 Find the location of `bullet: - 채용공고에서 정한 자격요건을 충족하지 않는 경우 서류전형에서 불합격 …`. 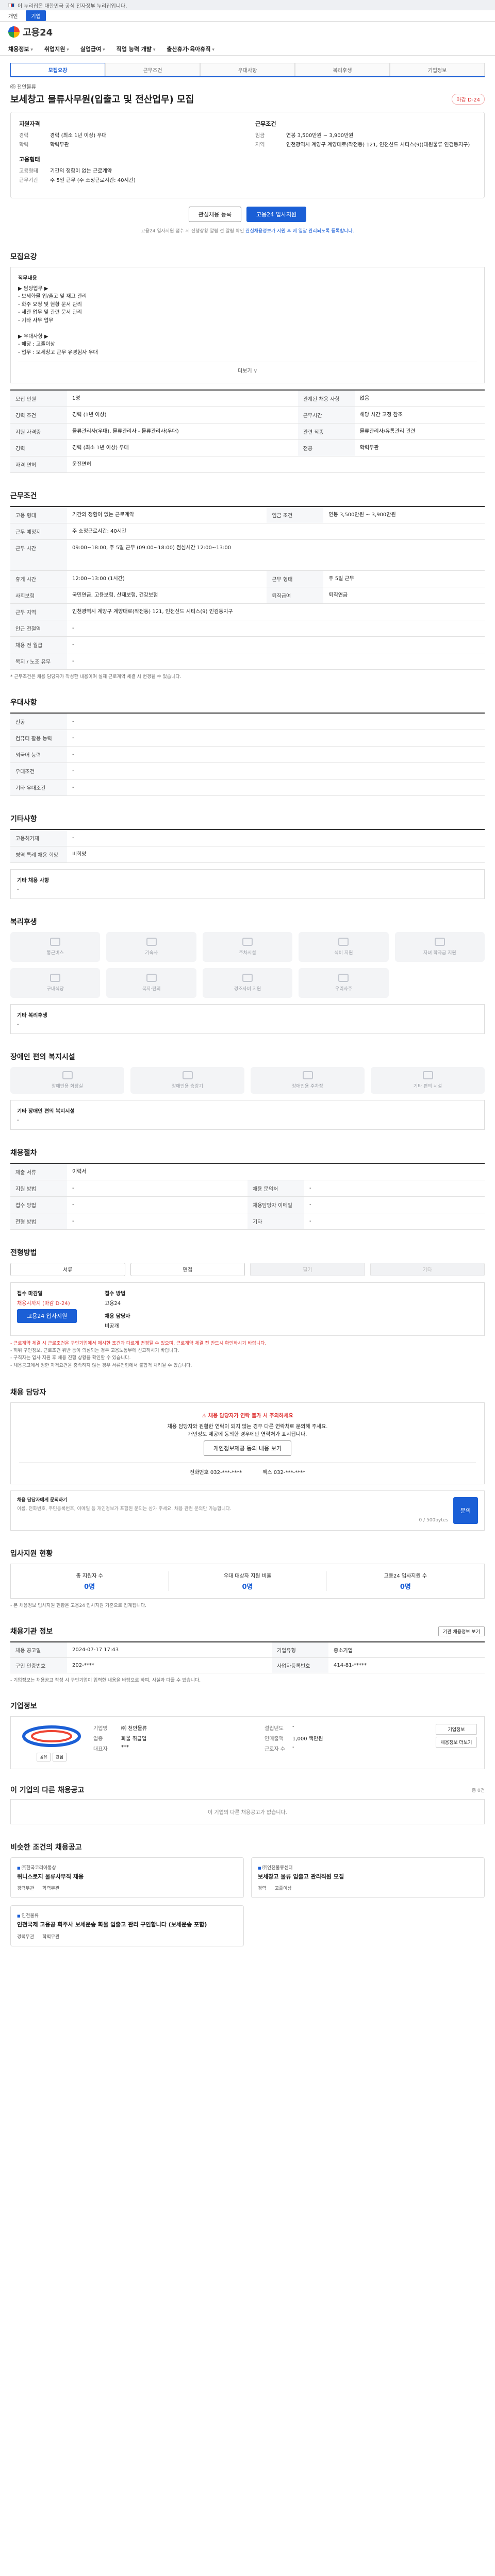

bullet: - 채용공고에서 정한 자격요건을 충족하지 않는 경우 서류전형에서 불합격 … is located at coordinates (101, 1365).